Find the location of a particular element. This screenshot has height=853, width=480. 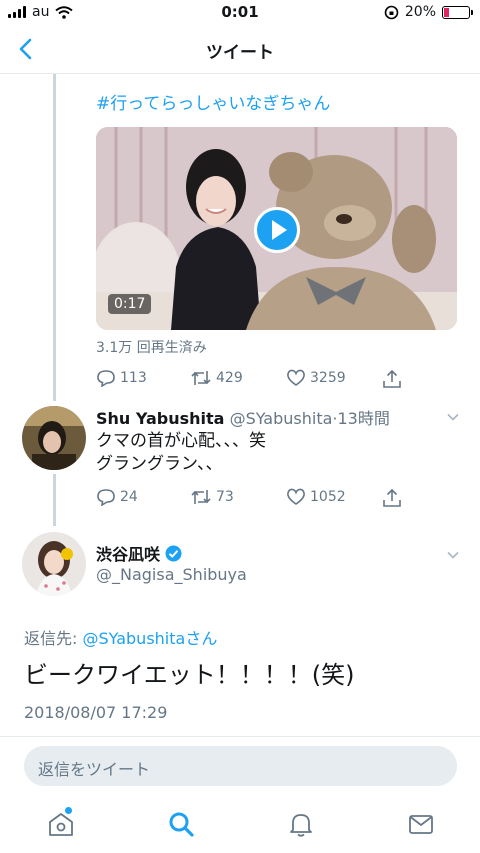

tweet-timestamp: 2018/08/07 17:29 is located at coordinates (96, 712).